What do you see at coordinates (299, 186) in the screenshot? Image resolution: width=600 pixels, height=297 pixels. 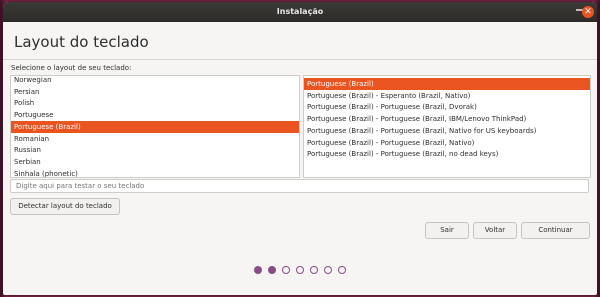 I see `keyboard-test-input` at bounding box center [299, 186].